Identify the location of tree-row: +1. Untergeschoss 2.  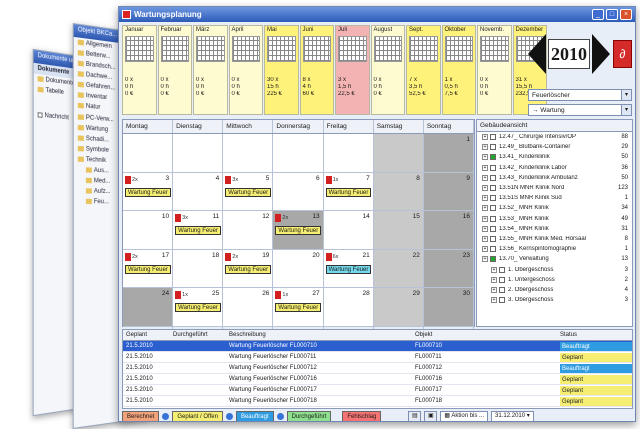
(554, 280).